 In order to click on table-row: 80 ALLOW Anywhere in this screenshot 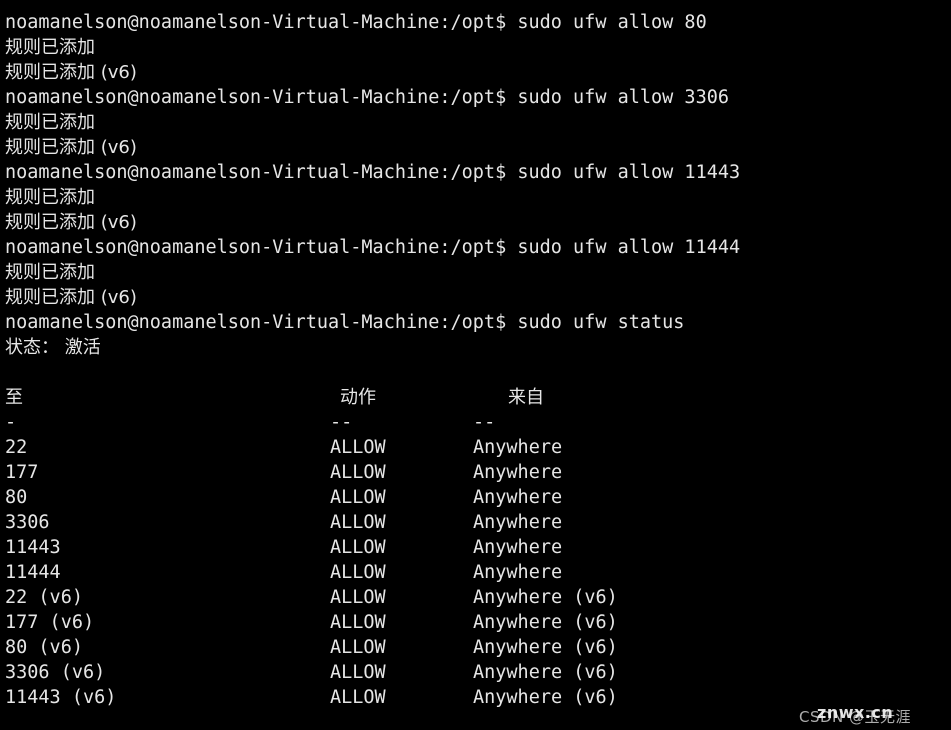, I will do `click(478, 497)`.